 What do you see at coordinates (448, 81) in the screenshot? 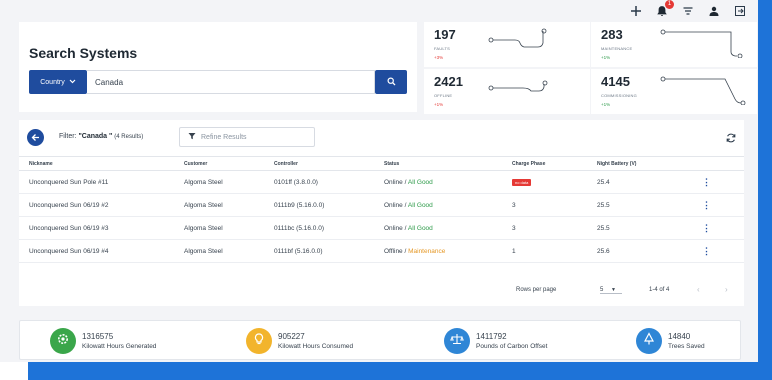
I see `stat-offline-value: 2421` at bounding box center [448, 81].